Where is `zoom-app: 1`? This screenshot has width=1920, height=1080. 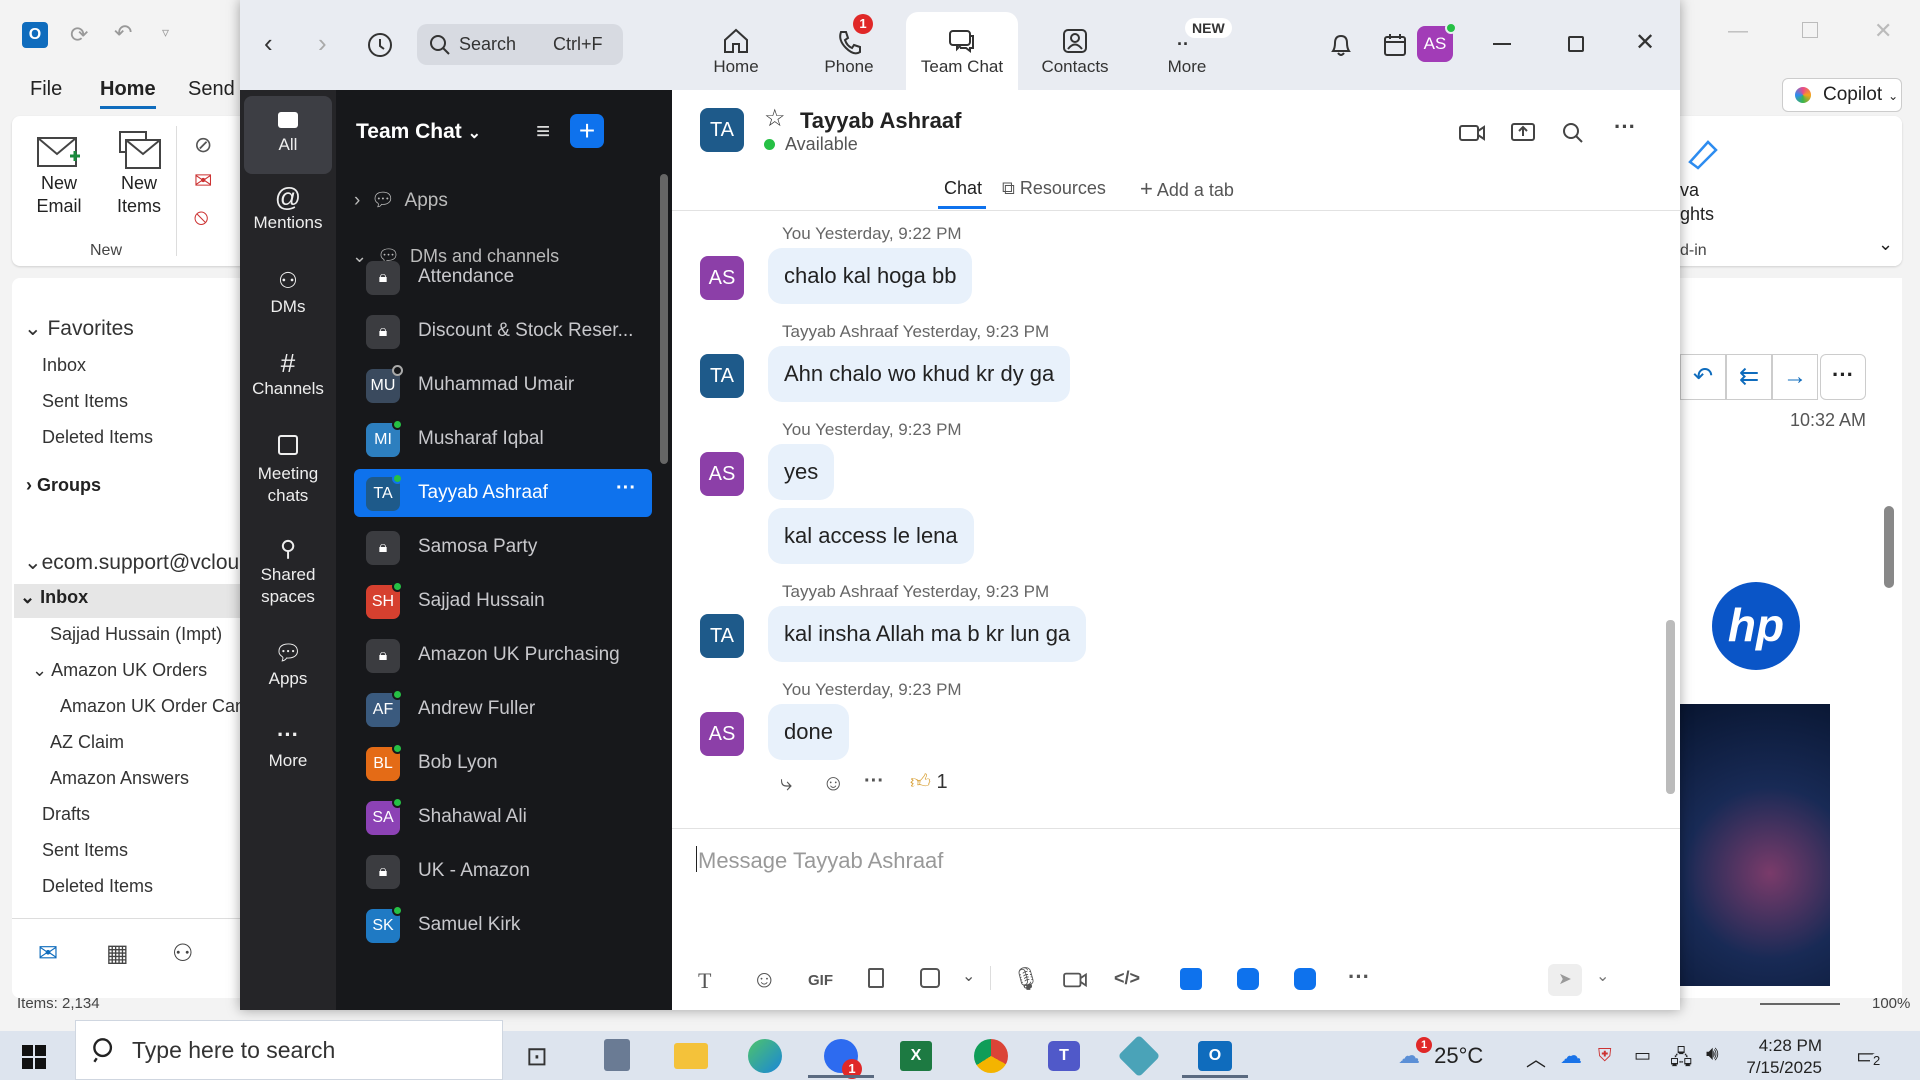 zoom-app: 1 is located at coordinates (843, 1059).